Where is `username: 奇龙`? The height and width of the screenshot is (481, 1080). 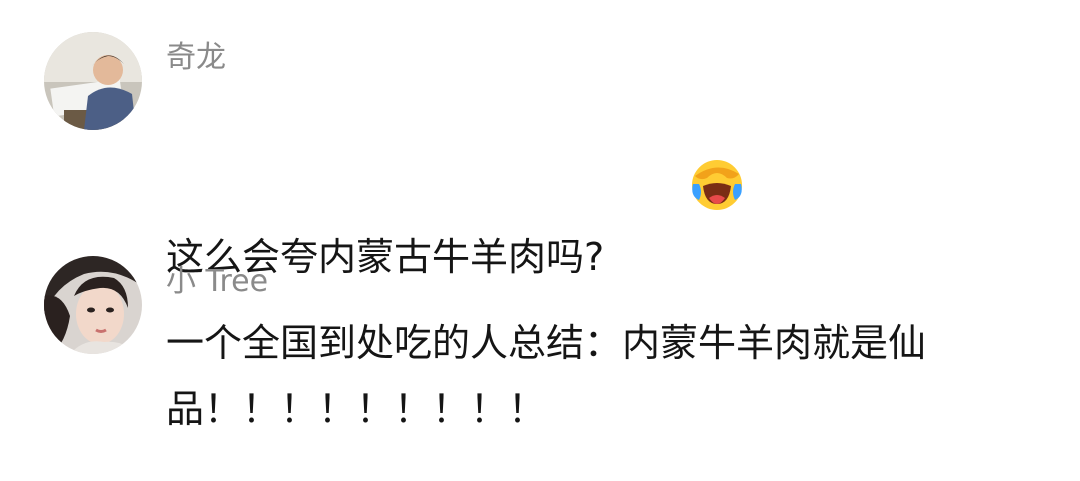
username: 奇龙 is located at coordinates (196, 58).